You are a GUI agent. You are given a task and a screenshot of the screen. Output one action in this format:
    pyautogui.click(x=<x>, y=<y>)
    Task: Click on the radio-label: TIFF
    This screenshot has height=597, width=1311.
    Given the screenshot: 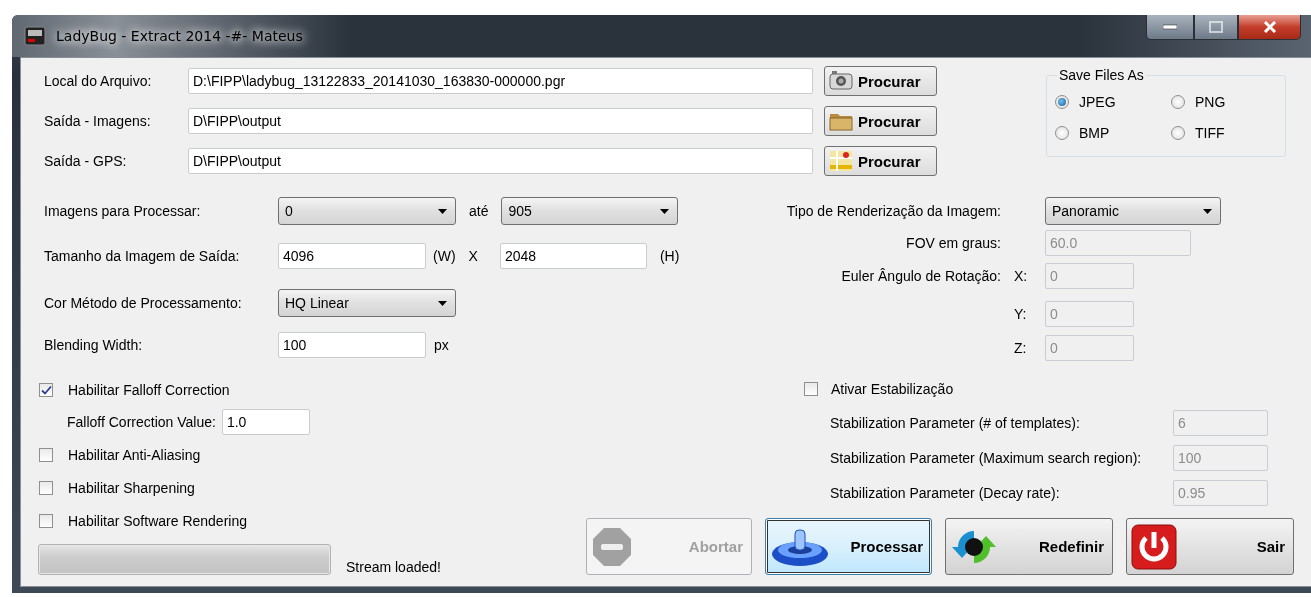 What is the action you would take?
    pyautogui.click(x=1210, y=133)
    